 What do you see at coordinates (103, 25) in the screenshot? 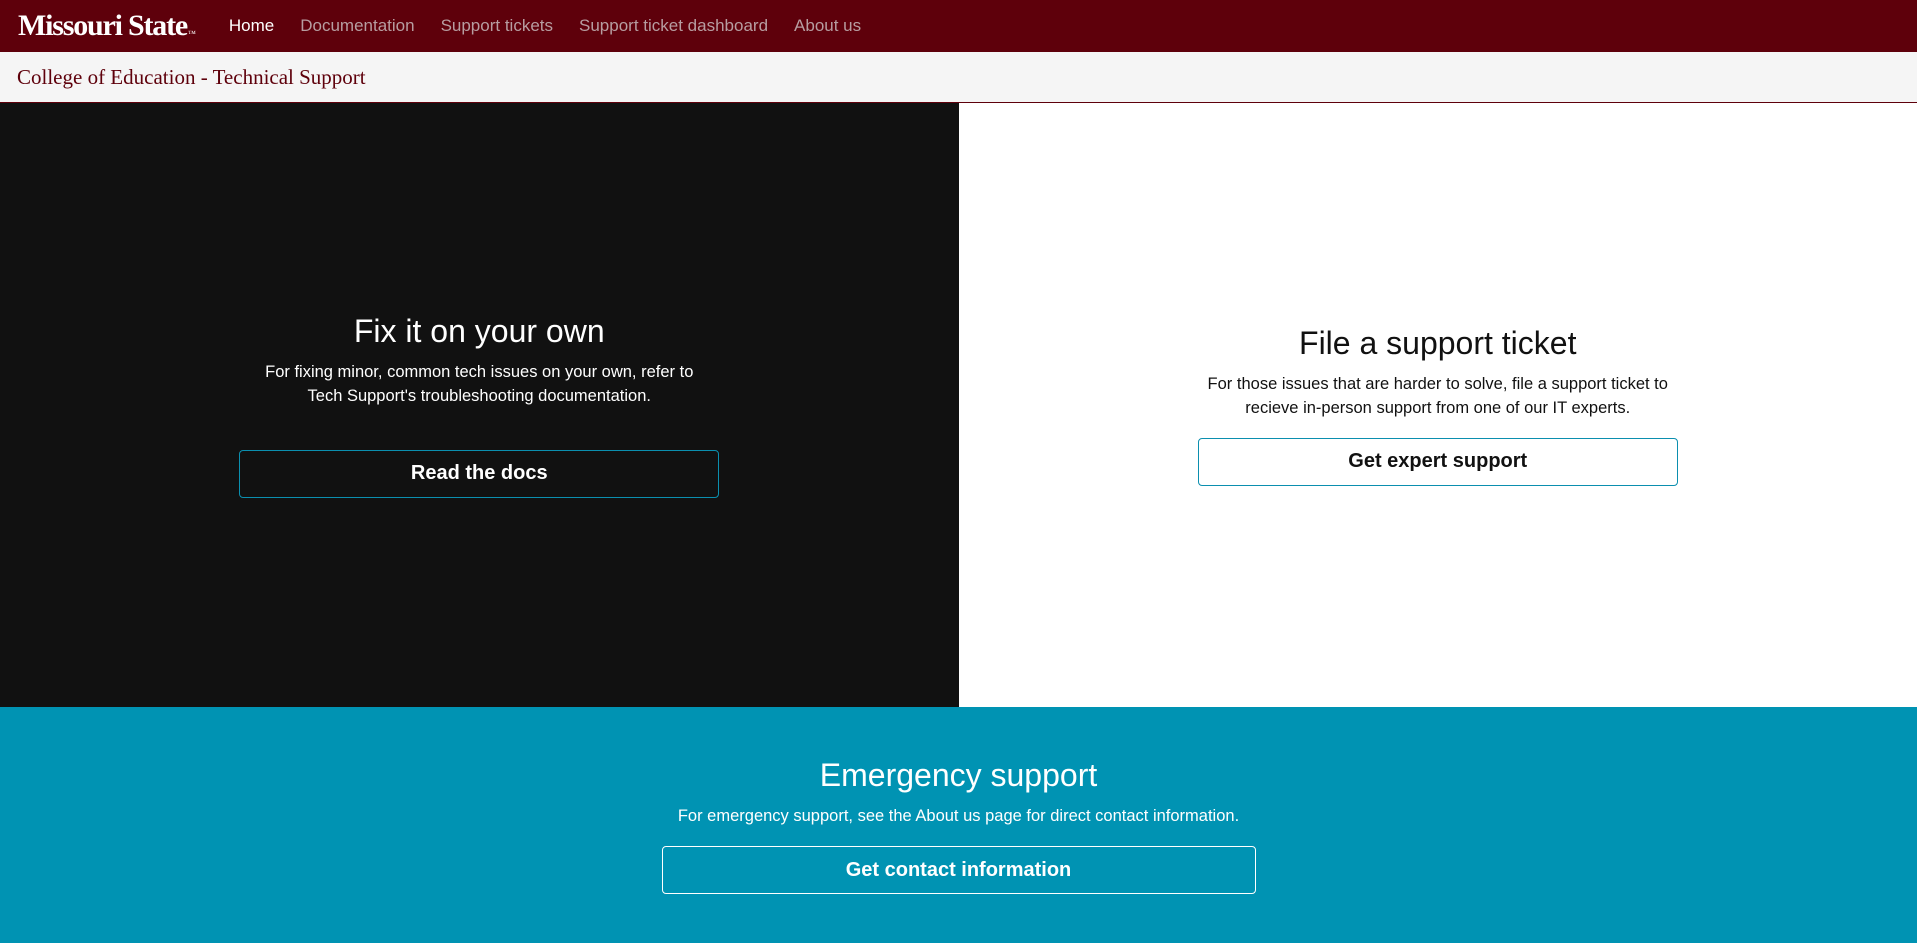
I see `brand-name: Missouri State` at bounding box center [103, 25].